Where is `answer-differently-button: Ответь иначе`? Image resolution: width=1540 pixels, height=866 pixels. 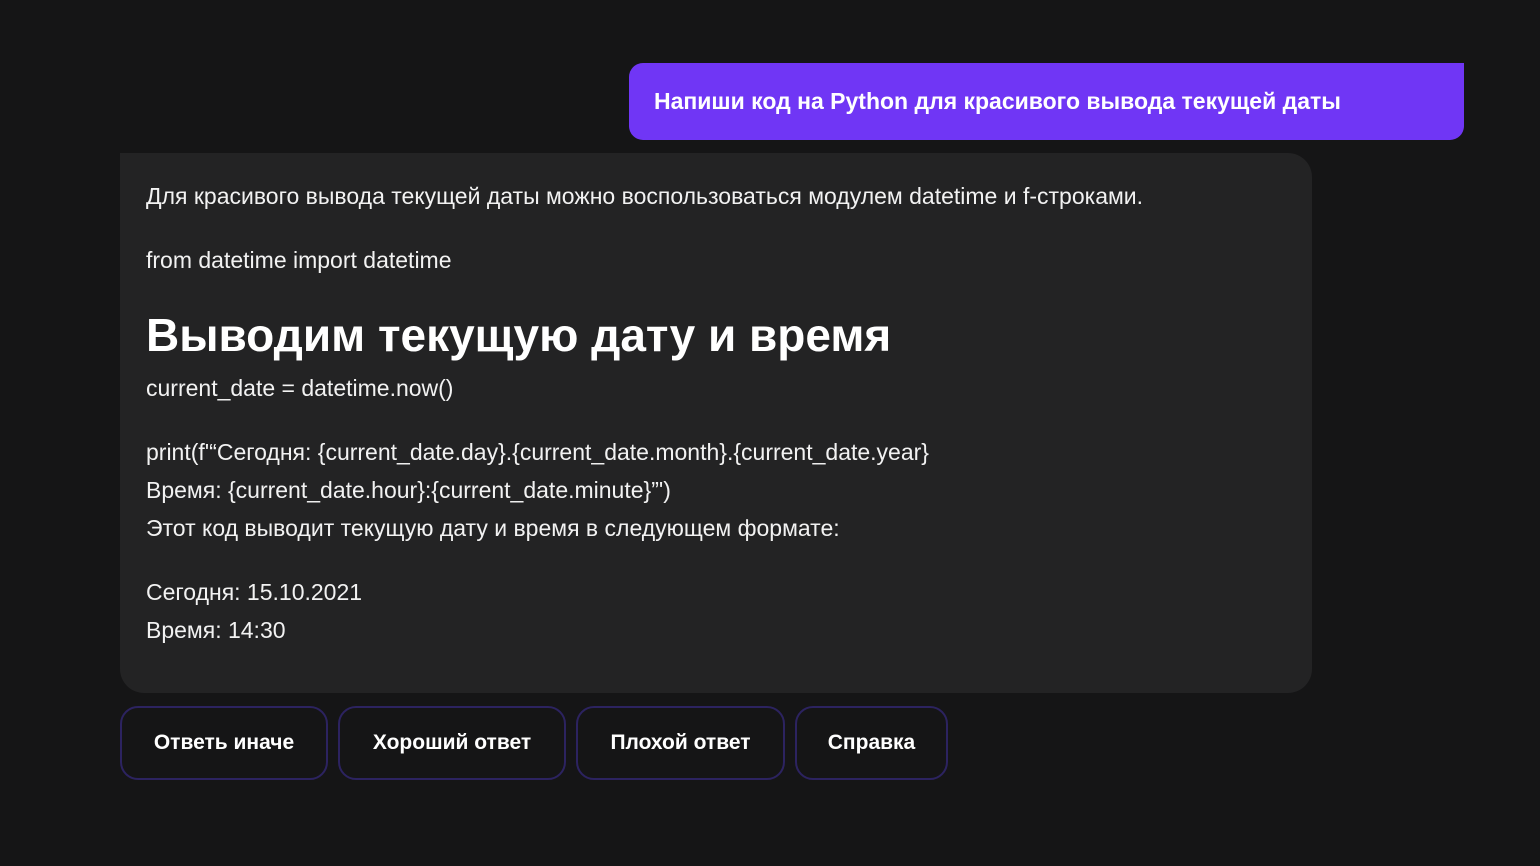
answer-differently-button: Ответь иначе is located at coordinates (224, 743).